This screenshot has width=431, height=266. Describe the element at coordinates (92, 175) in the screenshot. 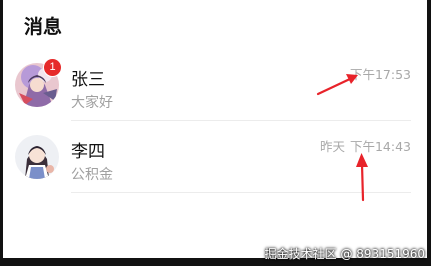

I see `message-snippet: 公积金` at that location.